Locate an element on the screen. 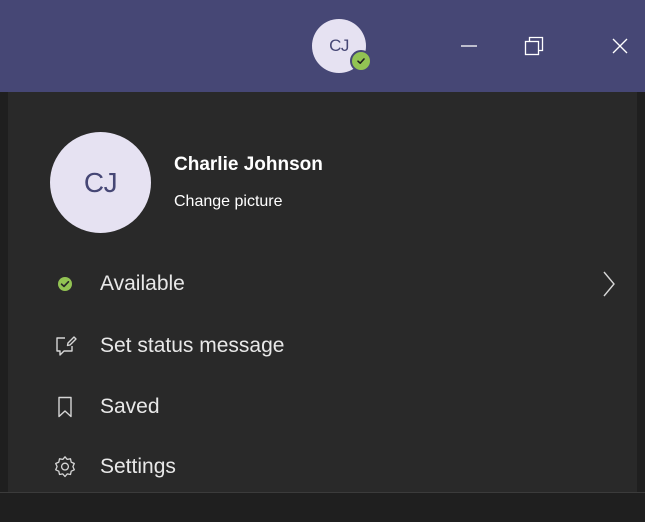 Image resolution: width=645 pixels, height=522 pixels. profile-initials: CJ is located at coordinates (100, 182).